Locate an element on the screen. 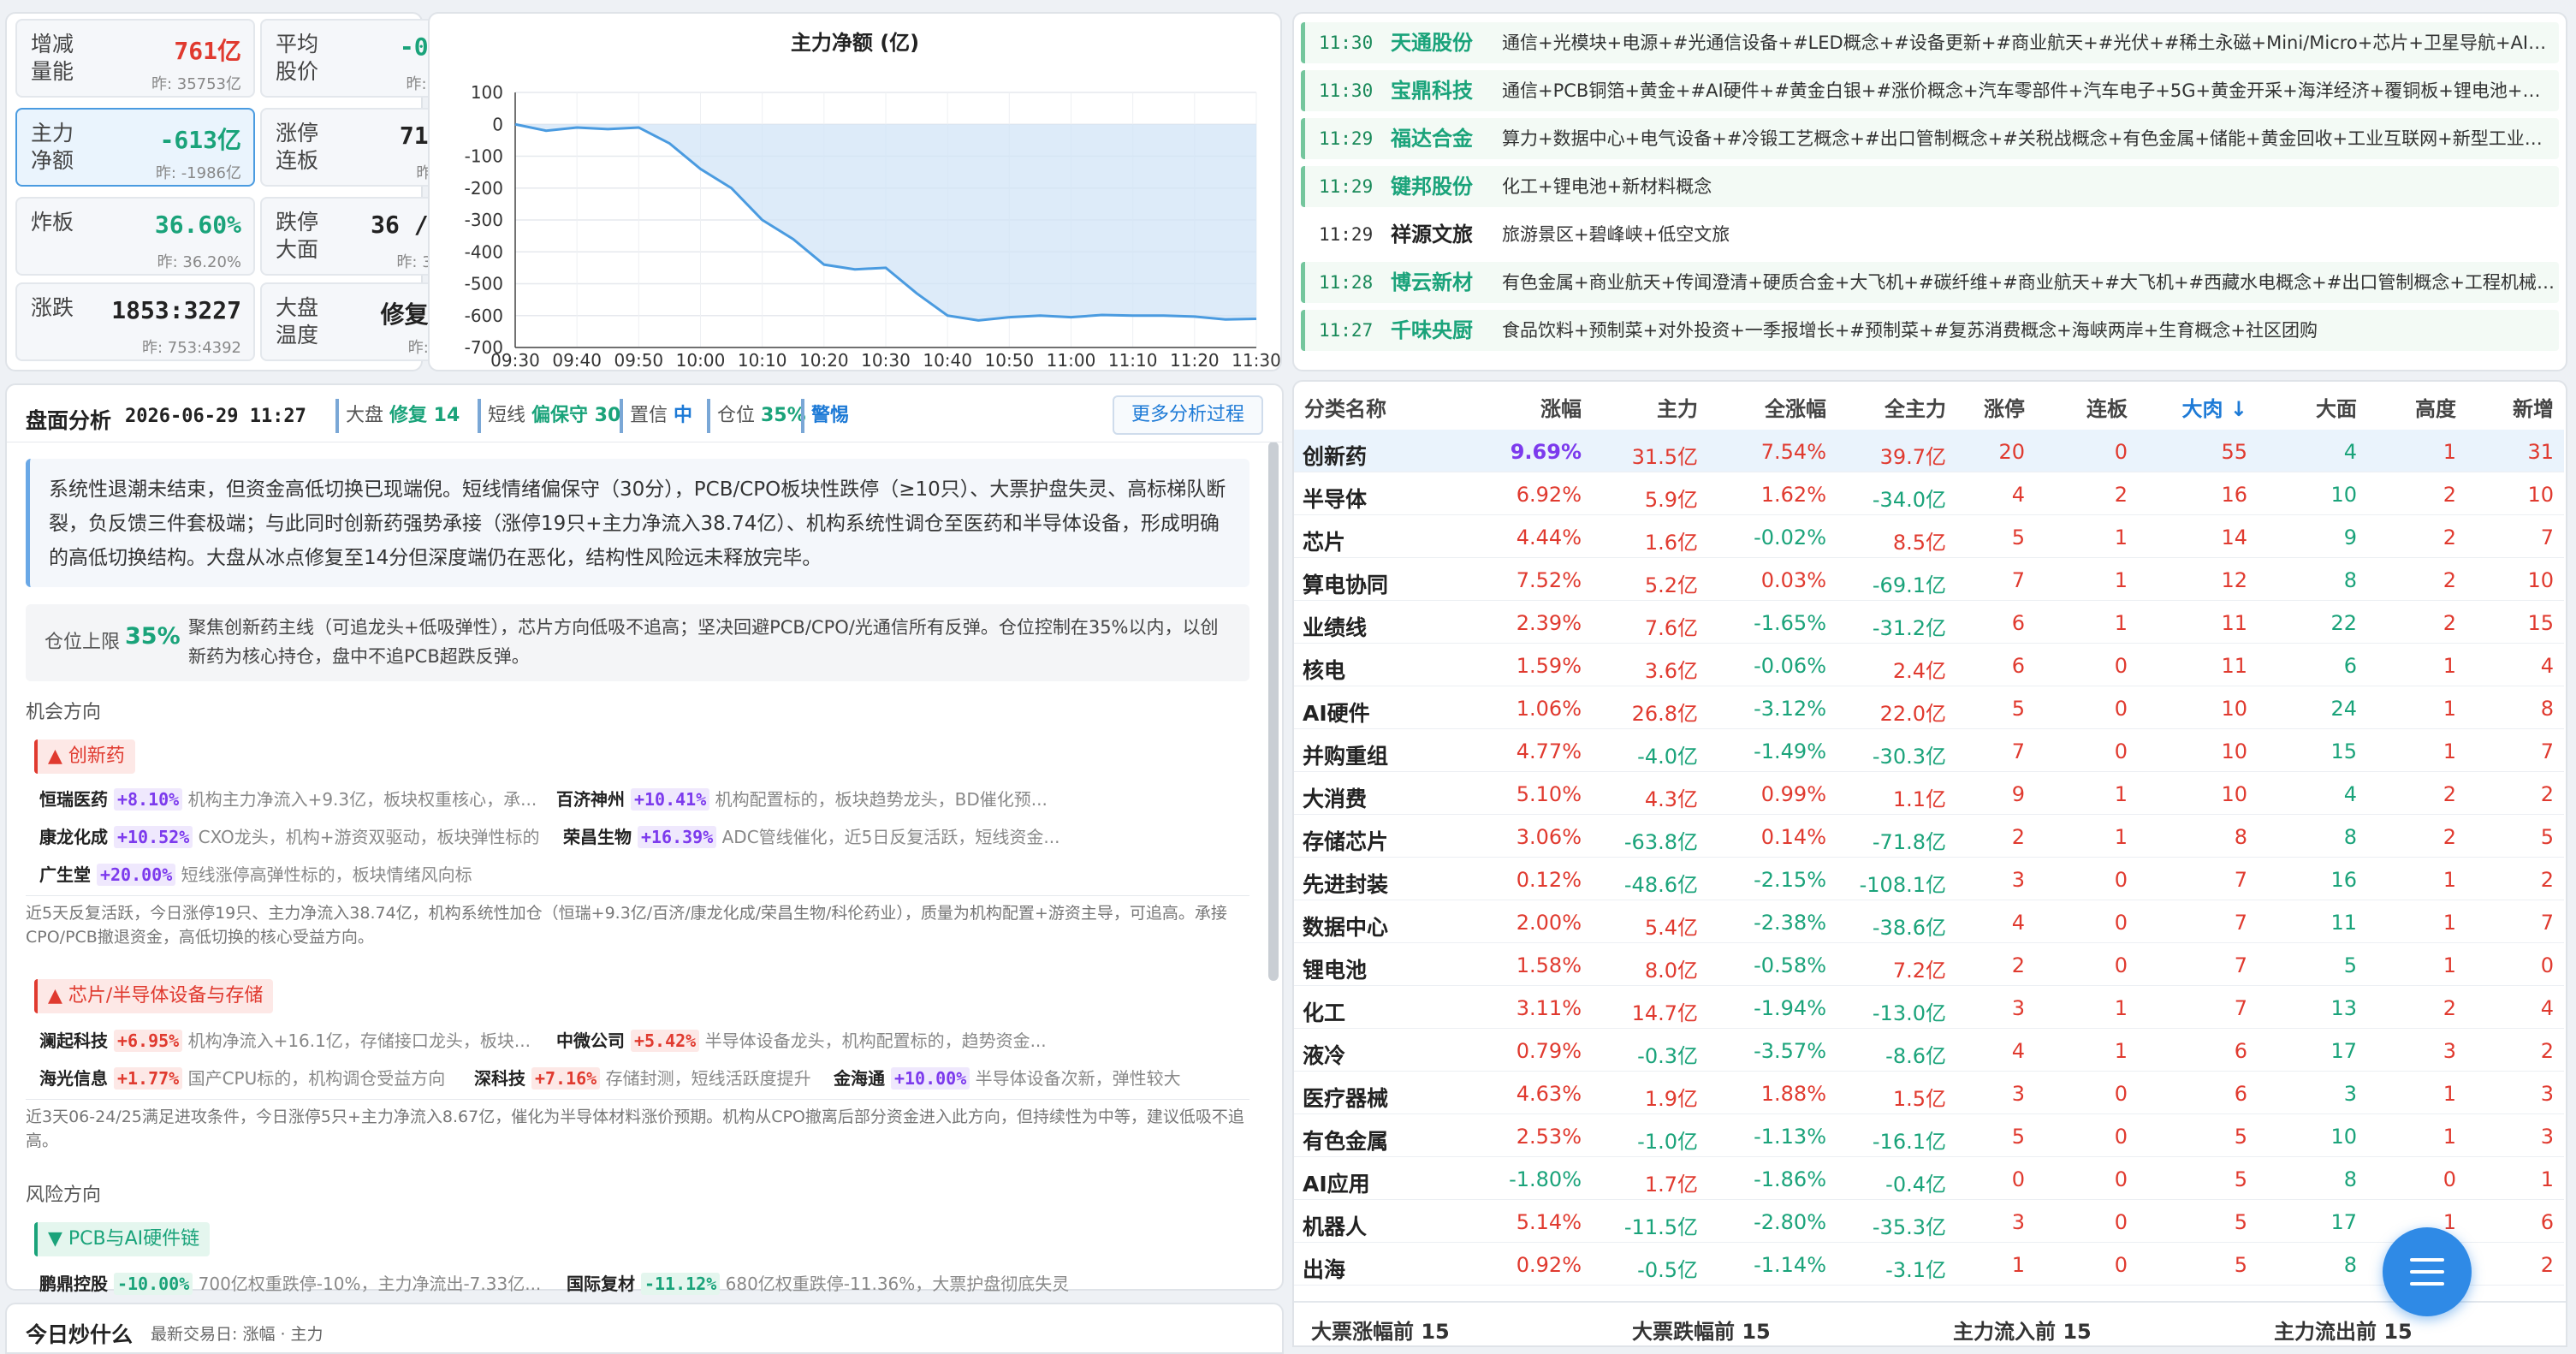 The height and width of the screenshot is (1354, 2576). category-chip-semi: ▲ 芯片/半导体设备与存储 is located at coordinates (154, 996).